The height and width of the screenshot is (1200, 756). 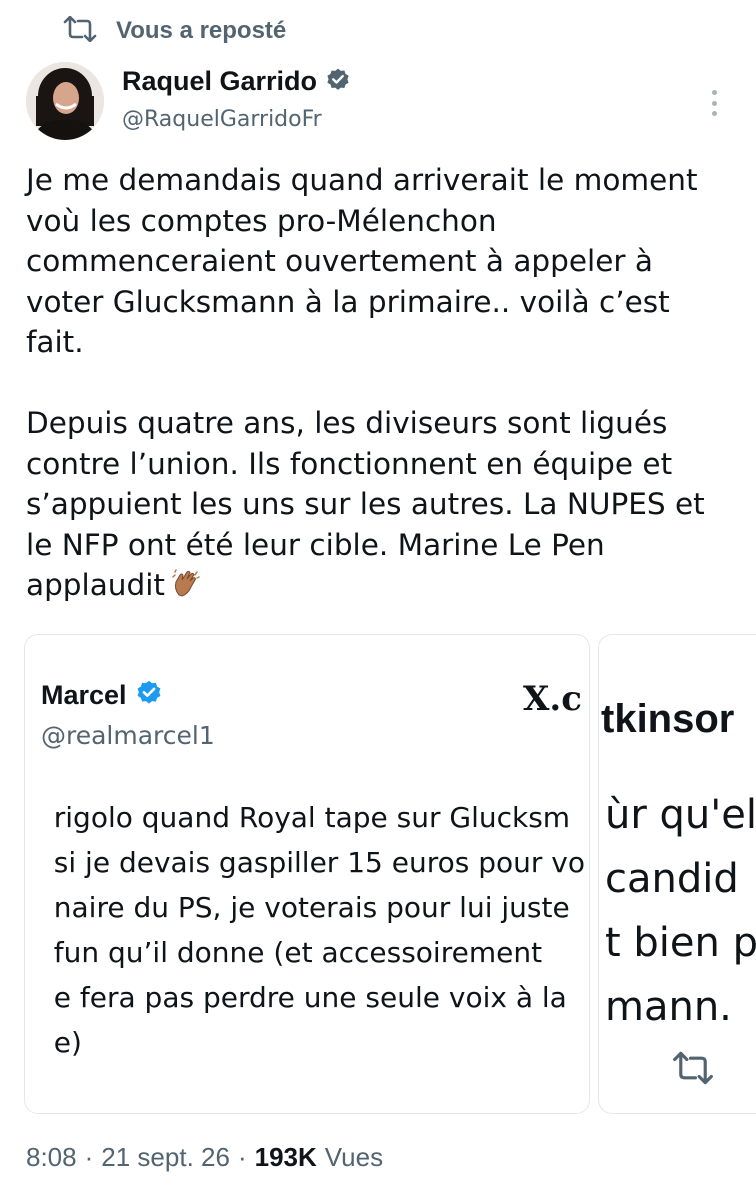 I want to click on author-handle: @RaquelGarridoFr, so click(x=236, y=119).